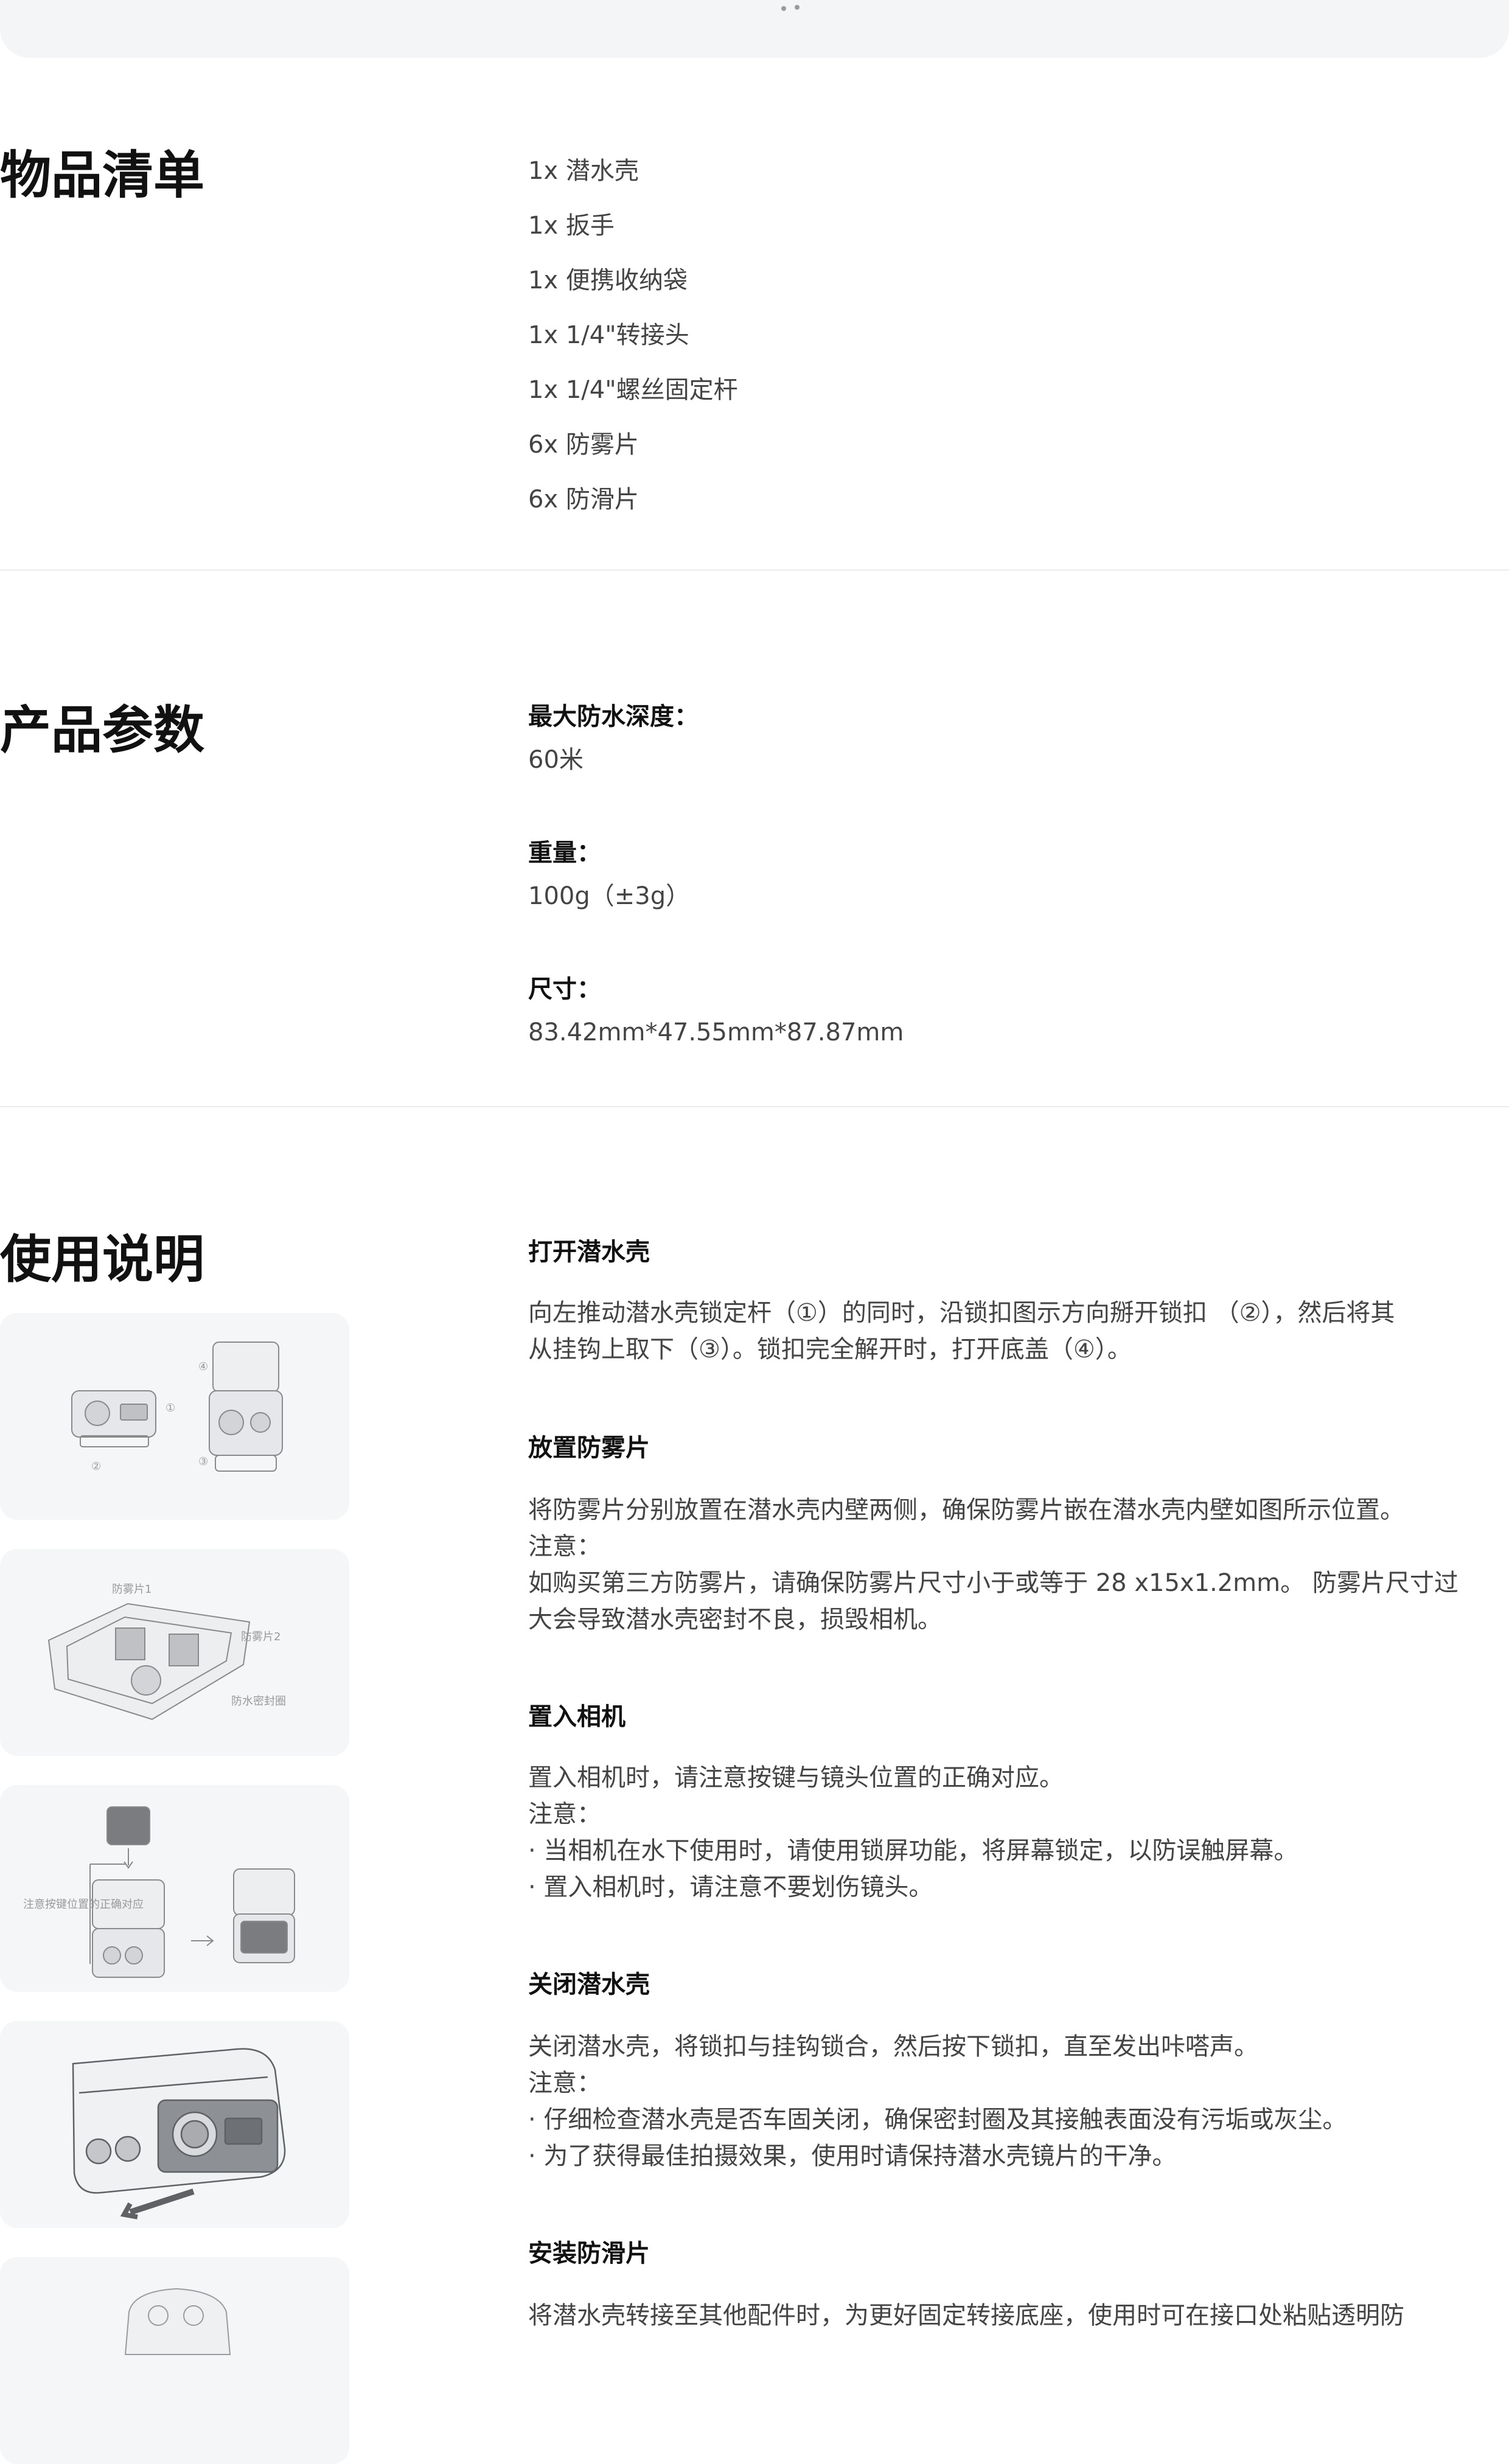  Describe the element at coordinates (633, 390) in the screenshot. I see `list-item: 1x 1/4"螺丝固定杆` at that location.